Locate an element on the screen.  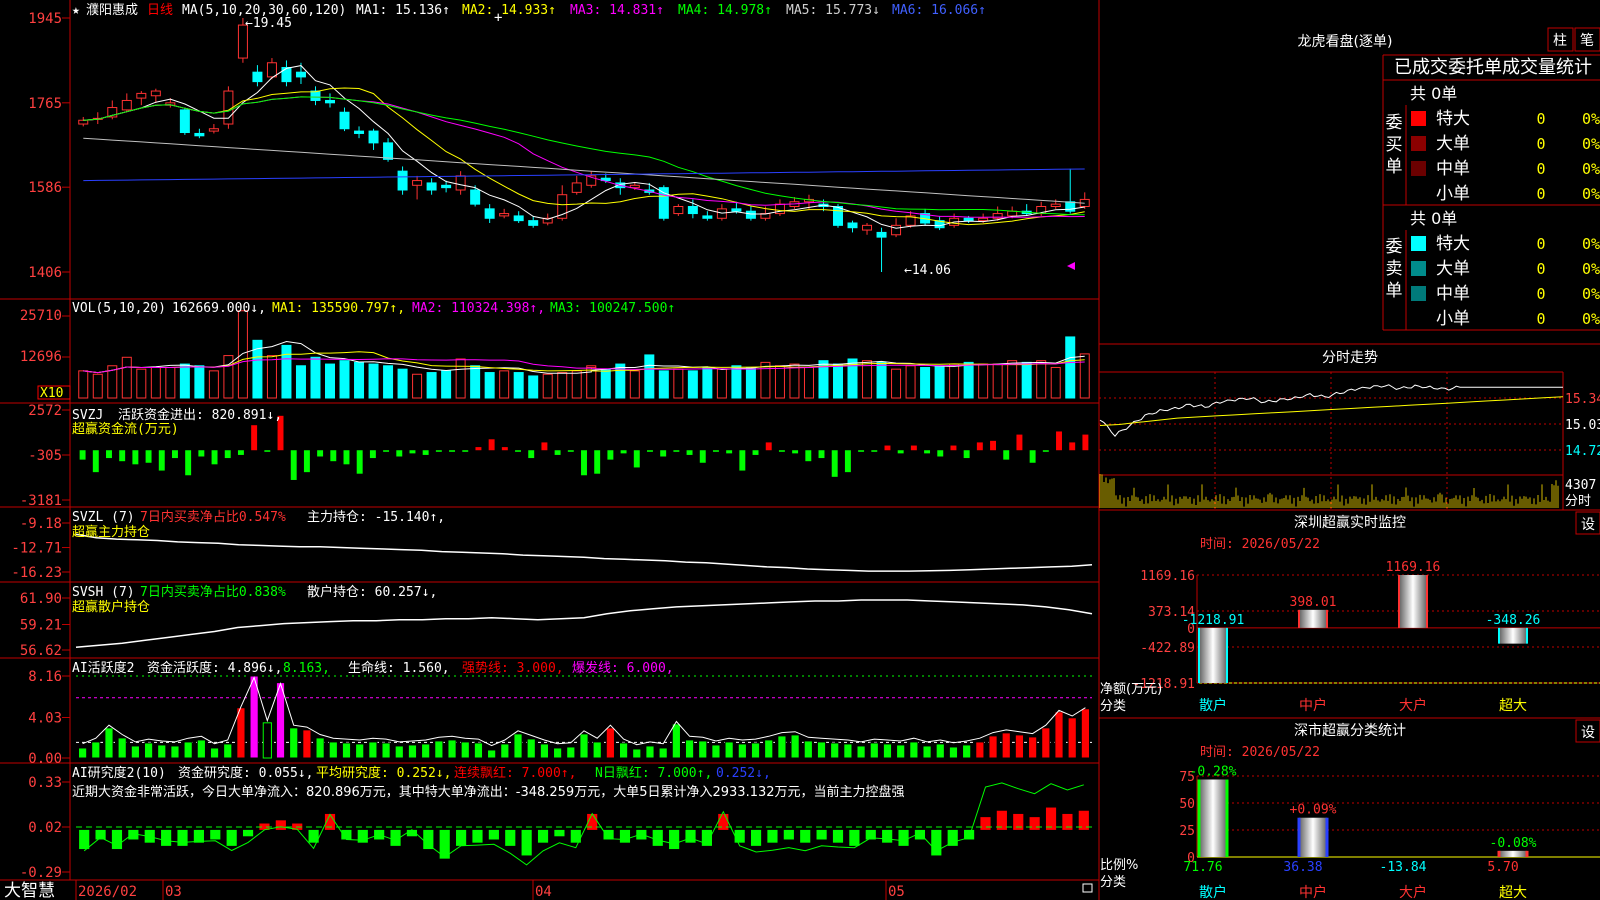
svsh-retail-position: 散户持仓: 60.257↓, is located at coordinates (372, 592).